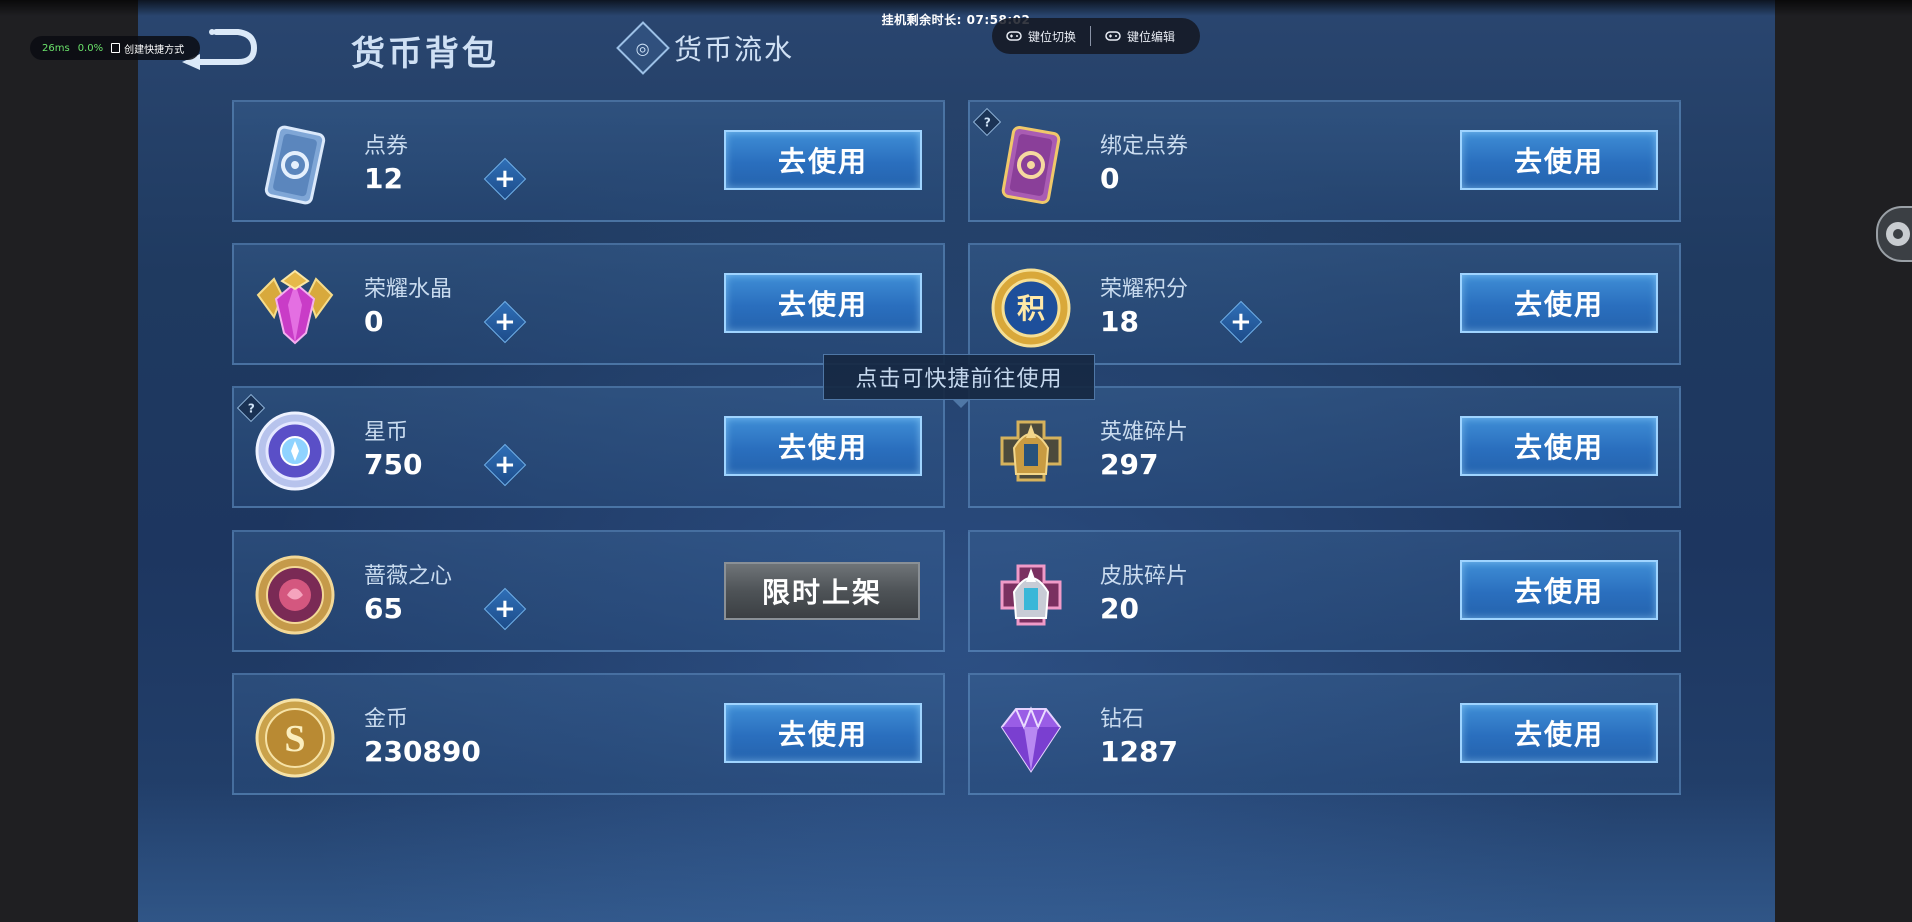 The height and width of the screenshot is (922, 1912). I want to click on currency-amount: 12, so click(383, 178).